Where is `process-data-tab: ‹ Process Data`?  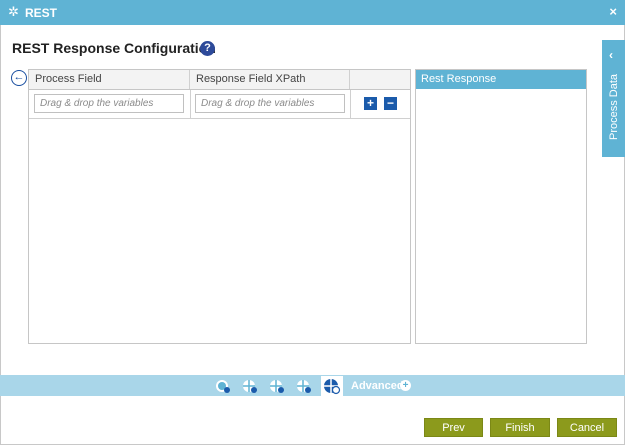
process-data-tab: ‹ Process Data is located at coordinates (613, 98).